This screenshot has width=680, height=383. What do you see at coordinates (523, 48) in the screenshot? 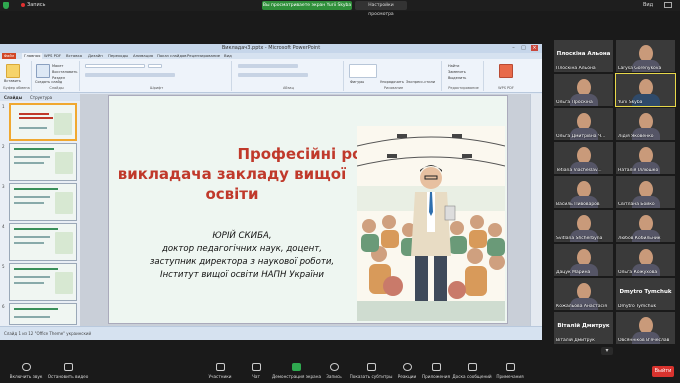
I see `maximize-icon: □` at bounding box center [523, 48].